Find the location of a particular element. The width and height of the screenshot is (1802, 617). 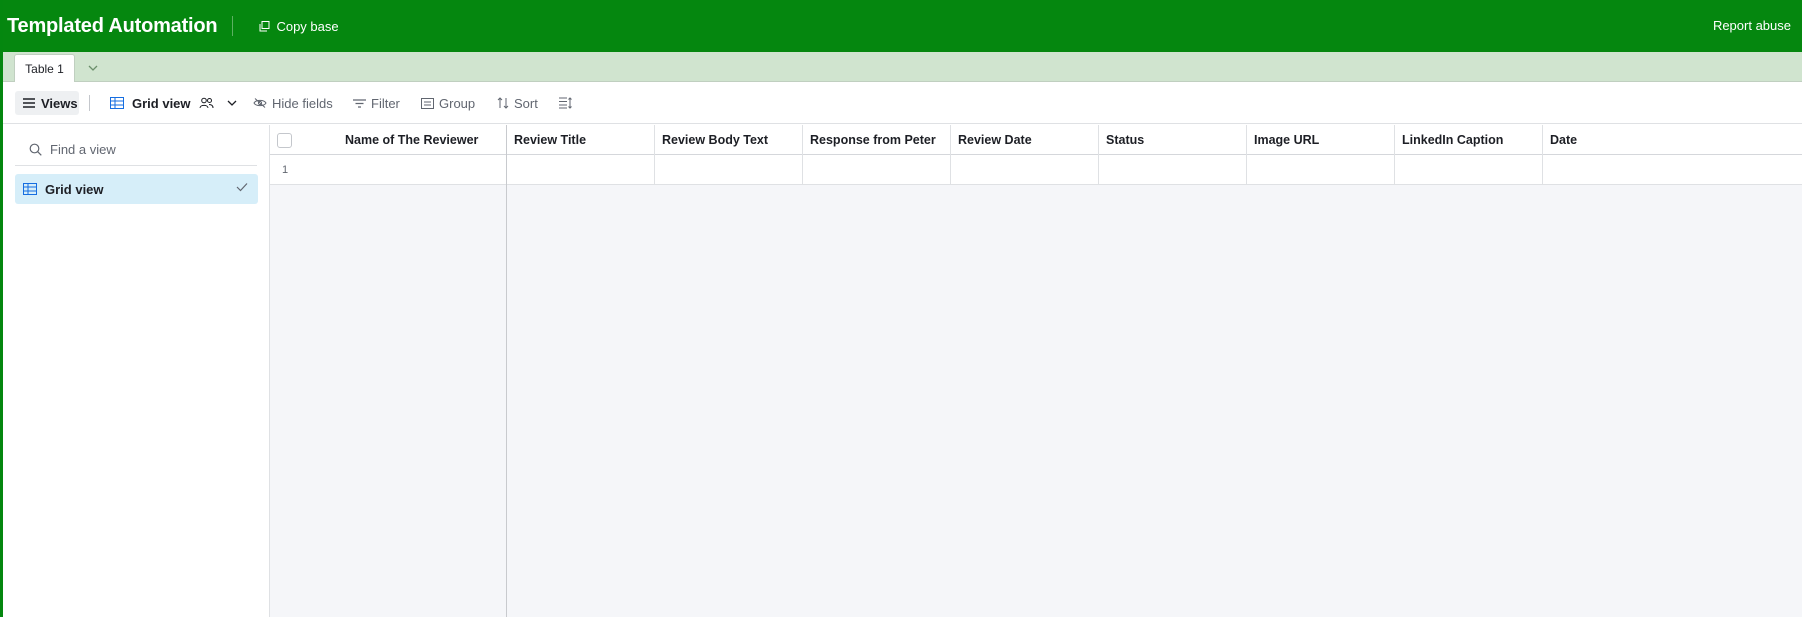

tab-table-1: Table 1 is located at coordinates (44, 68).